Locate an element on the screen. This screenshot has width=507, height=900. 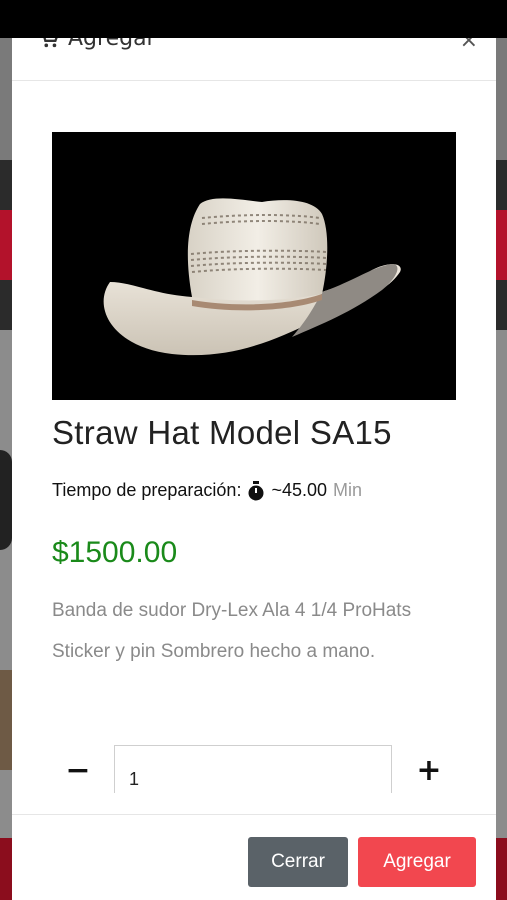
minus-icon: − is located at coordinates (78, 770).